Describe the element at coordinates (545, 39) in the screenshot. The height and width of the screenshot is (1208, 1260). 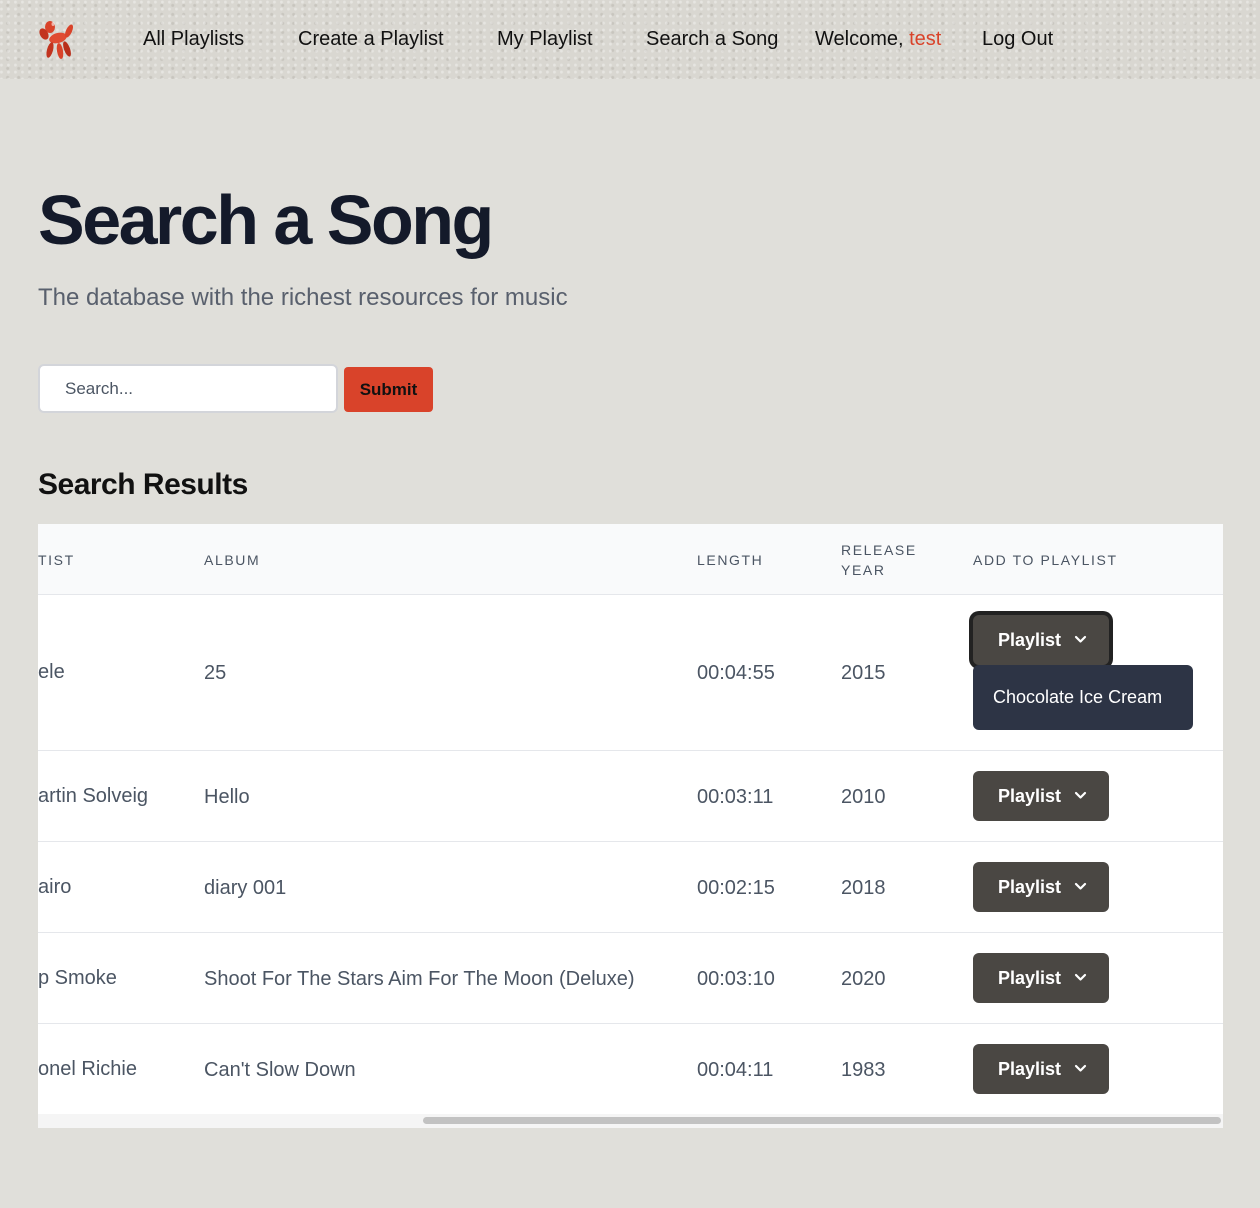
I see `nav-my-playlist: My Playlist` at that location.